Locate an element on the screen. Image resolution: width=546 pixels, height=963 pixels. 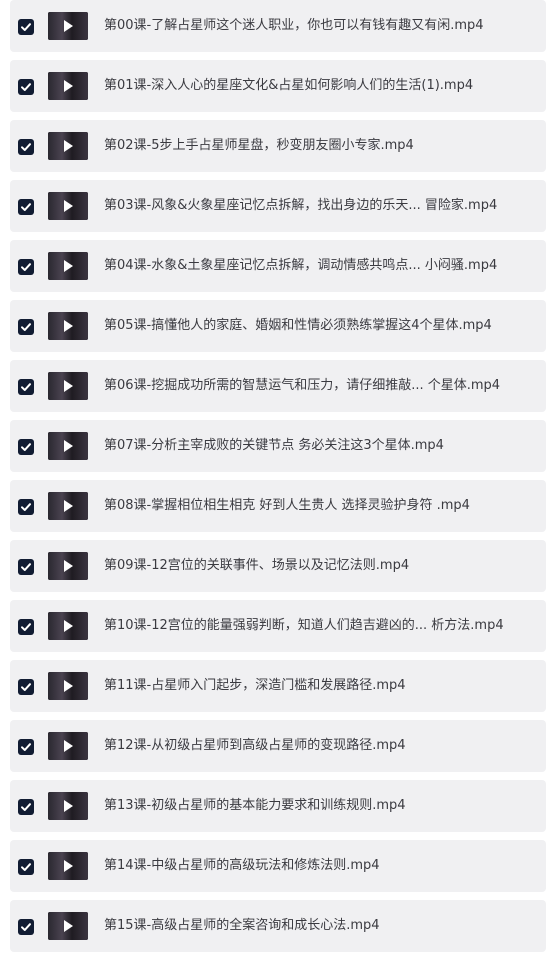
file-row: 第09课-12宫位的关联事件、场景以及记忆法则.mp4 is located at coordinates (278, 566).